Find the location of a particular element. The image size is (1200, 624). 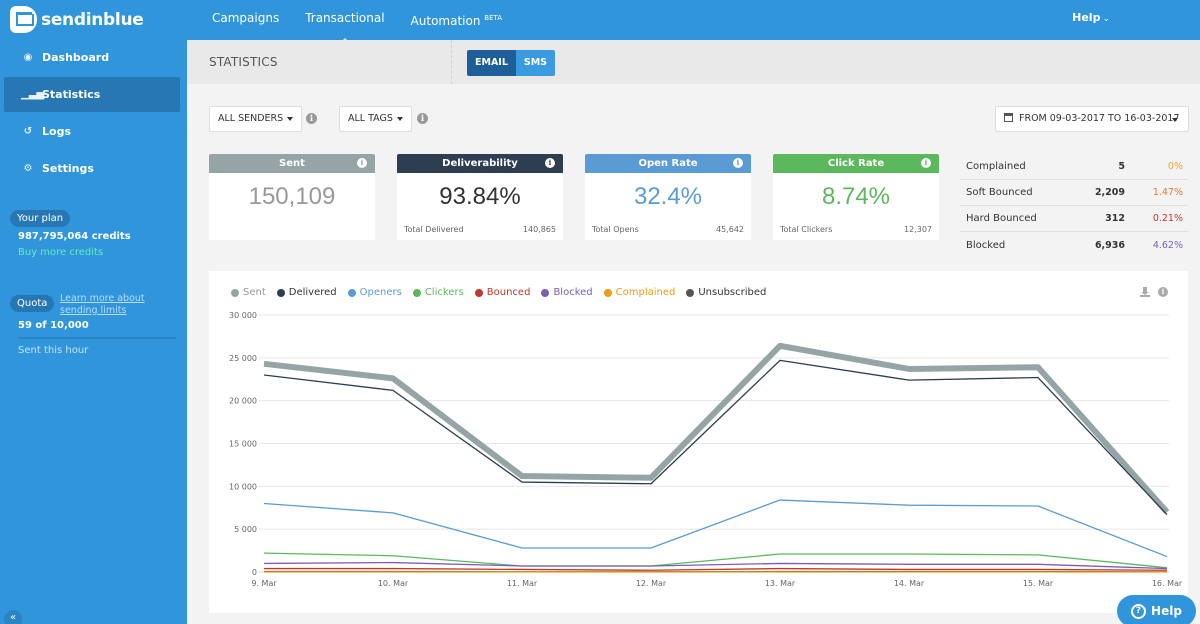

stat-card-value: 32.4% is located at coordinates (668, 196).